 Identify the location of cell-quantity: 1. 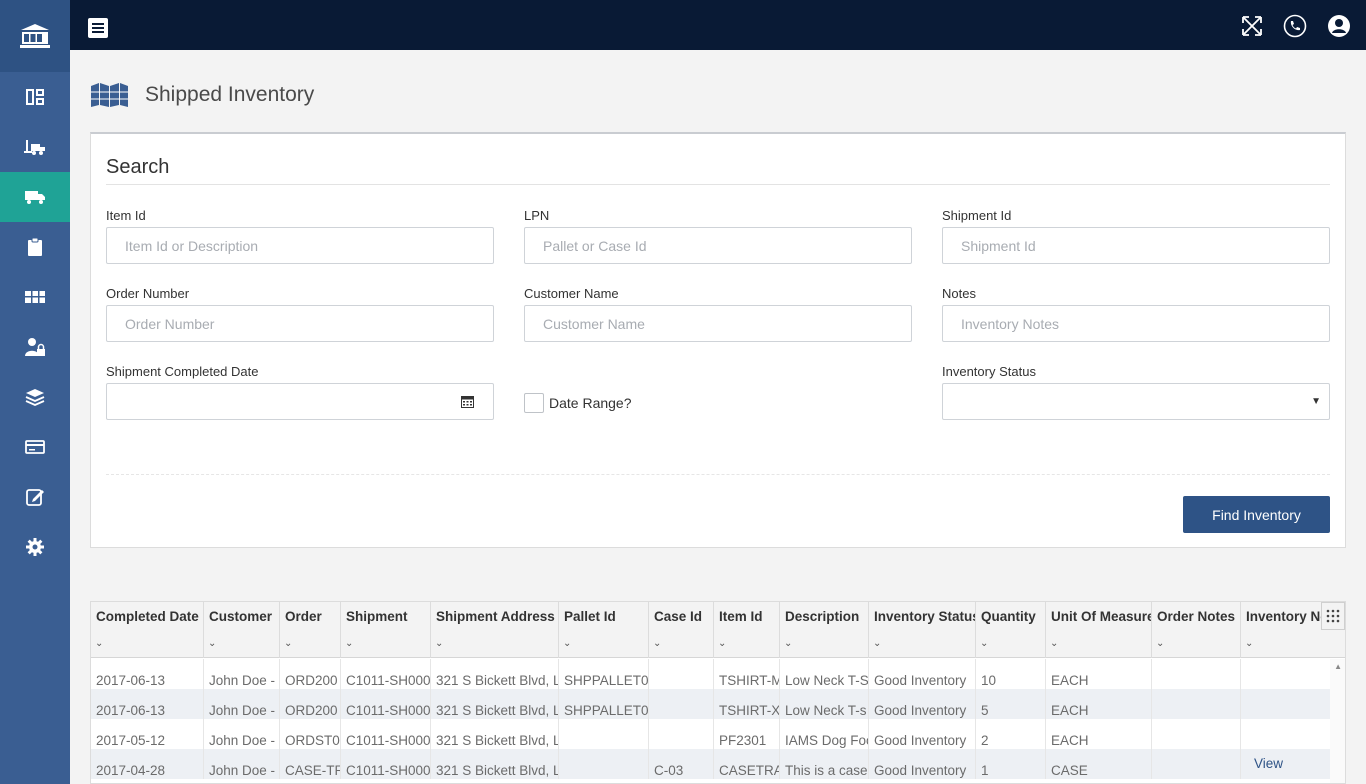
(1011, 764).